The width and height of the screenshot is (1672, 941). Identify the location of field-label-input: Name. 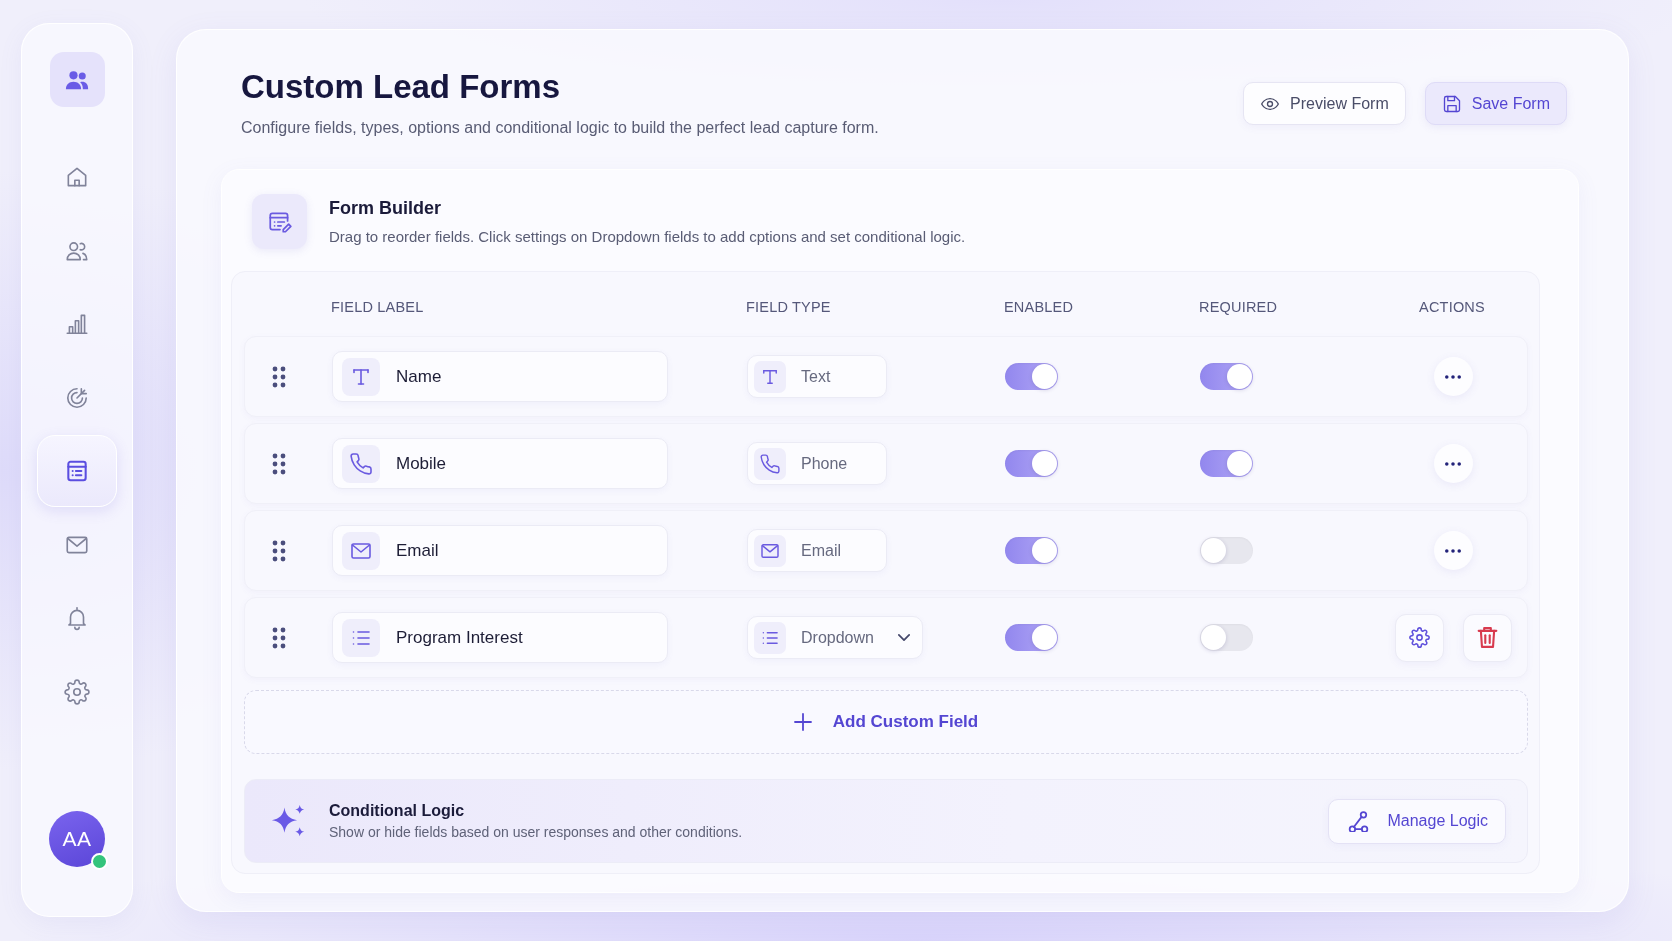
(500, 376).